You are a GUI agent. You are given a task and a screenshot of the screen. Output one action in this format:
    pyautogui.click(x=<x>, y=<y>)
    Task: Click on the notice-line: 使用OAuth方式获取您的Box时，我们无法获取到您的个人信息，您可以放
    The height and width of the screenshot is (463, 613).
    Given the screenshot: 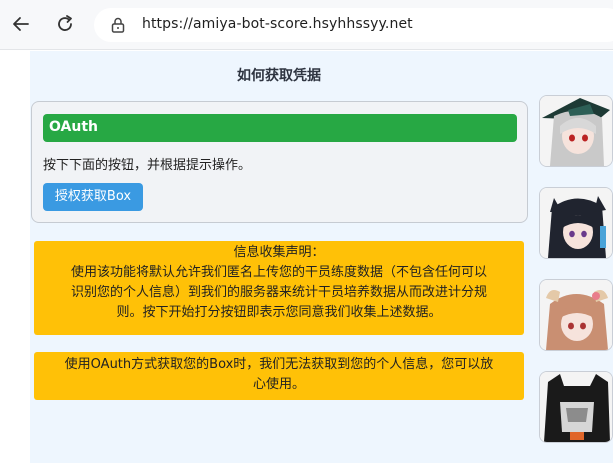 What is the action you would take?
    pyautogui.click(x=279, y=364)
    